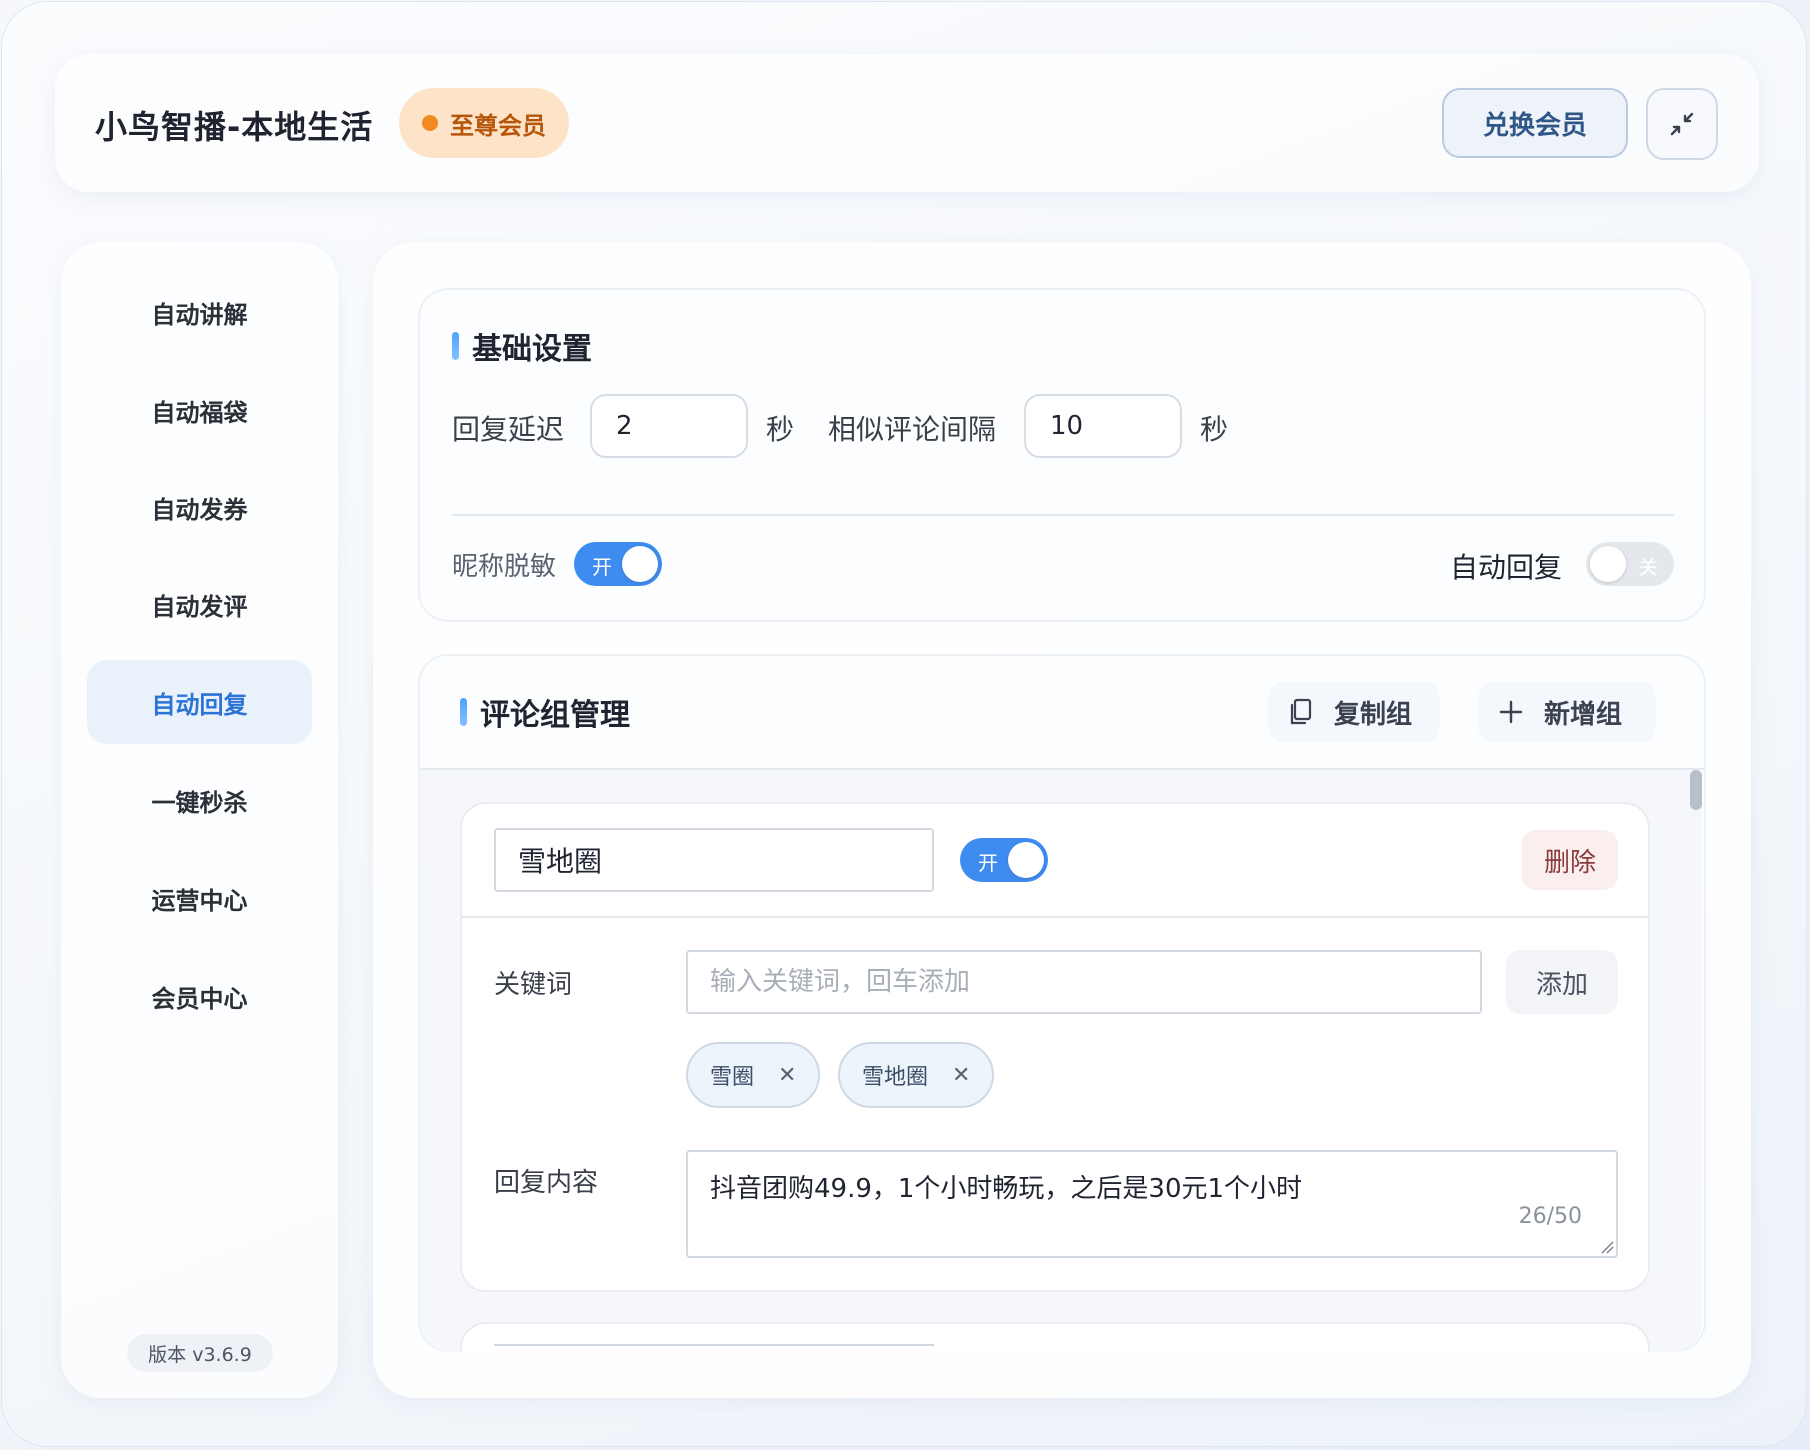  I want to click on sidebar-item-auto-coupon: 自动发券, so click(199, 507).